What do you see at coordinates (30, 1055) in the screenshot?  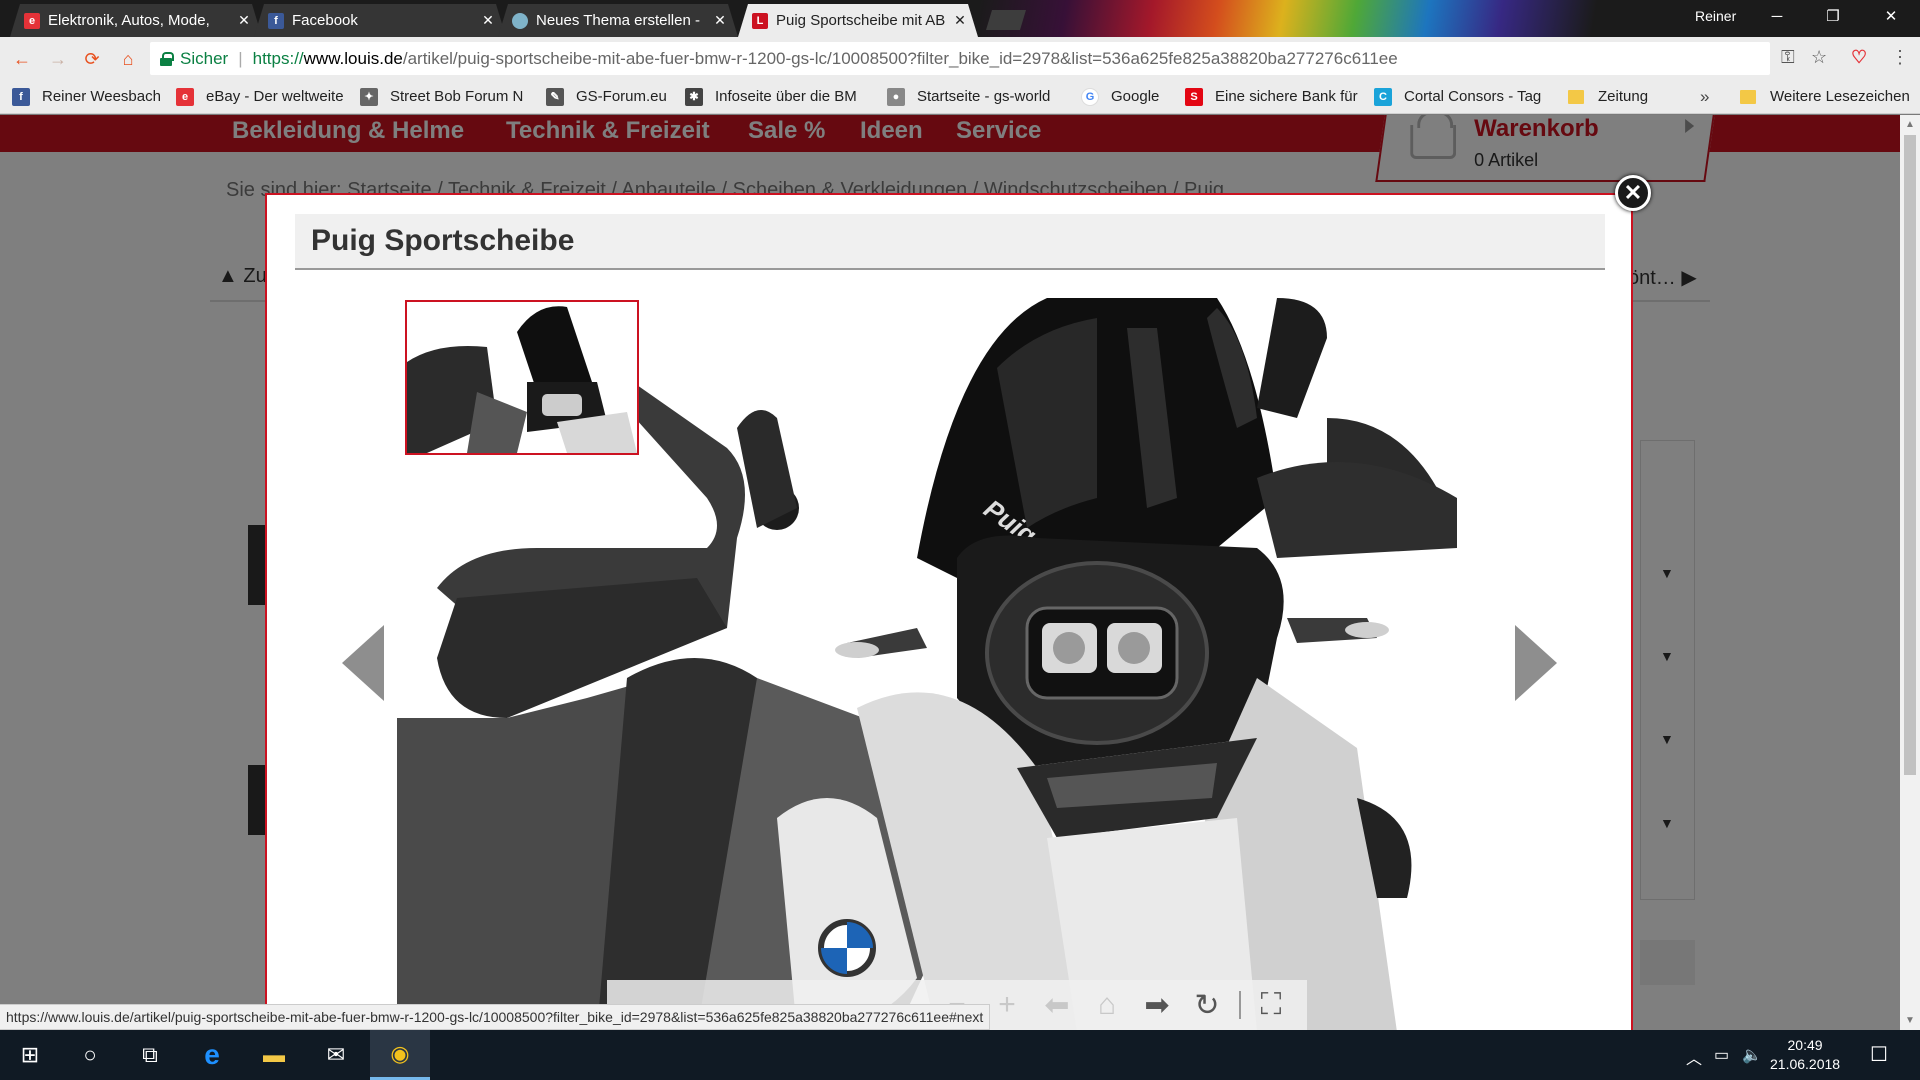 I see `windows-start-icon: ⊞` at bounding box center [30, 1055].